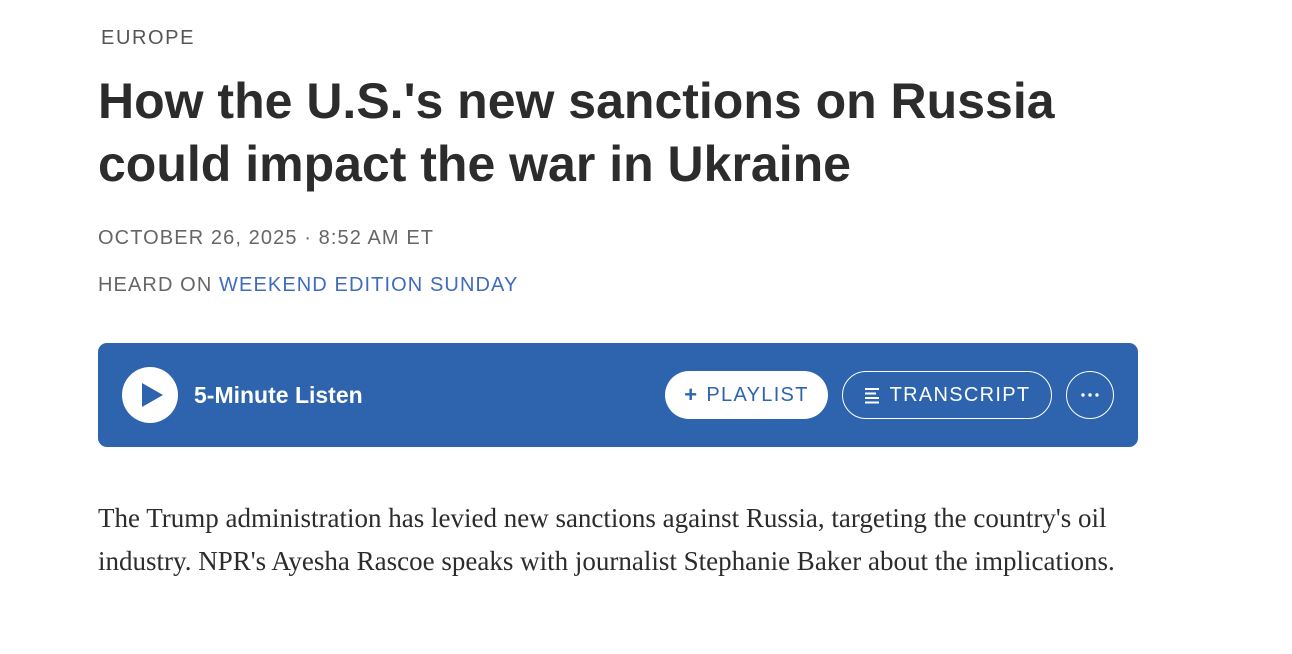 This screenshot has height=654, width=1292. Describe the element at coordinates (618, 395) in the screenshot. I see `audio-player: 5-Minute Listen + PLAYLIST TRANSCRIPT` at that location.